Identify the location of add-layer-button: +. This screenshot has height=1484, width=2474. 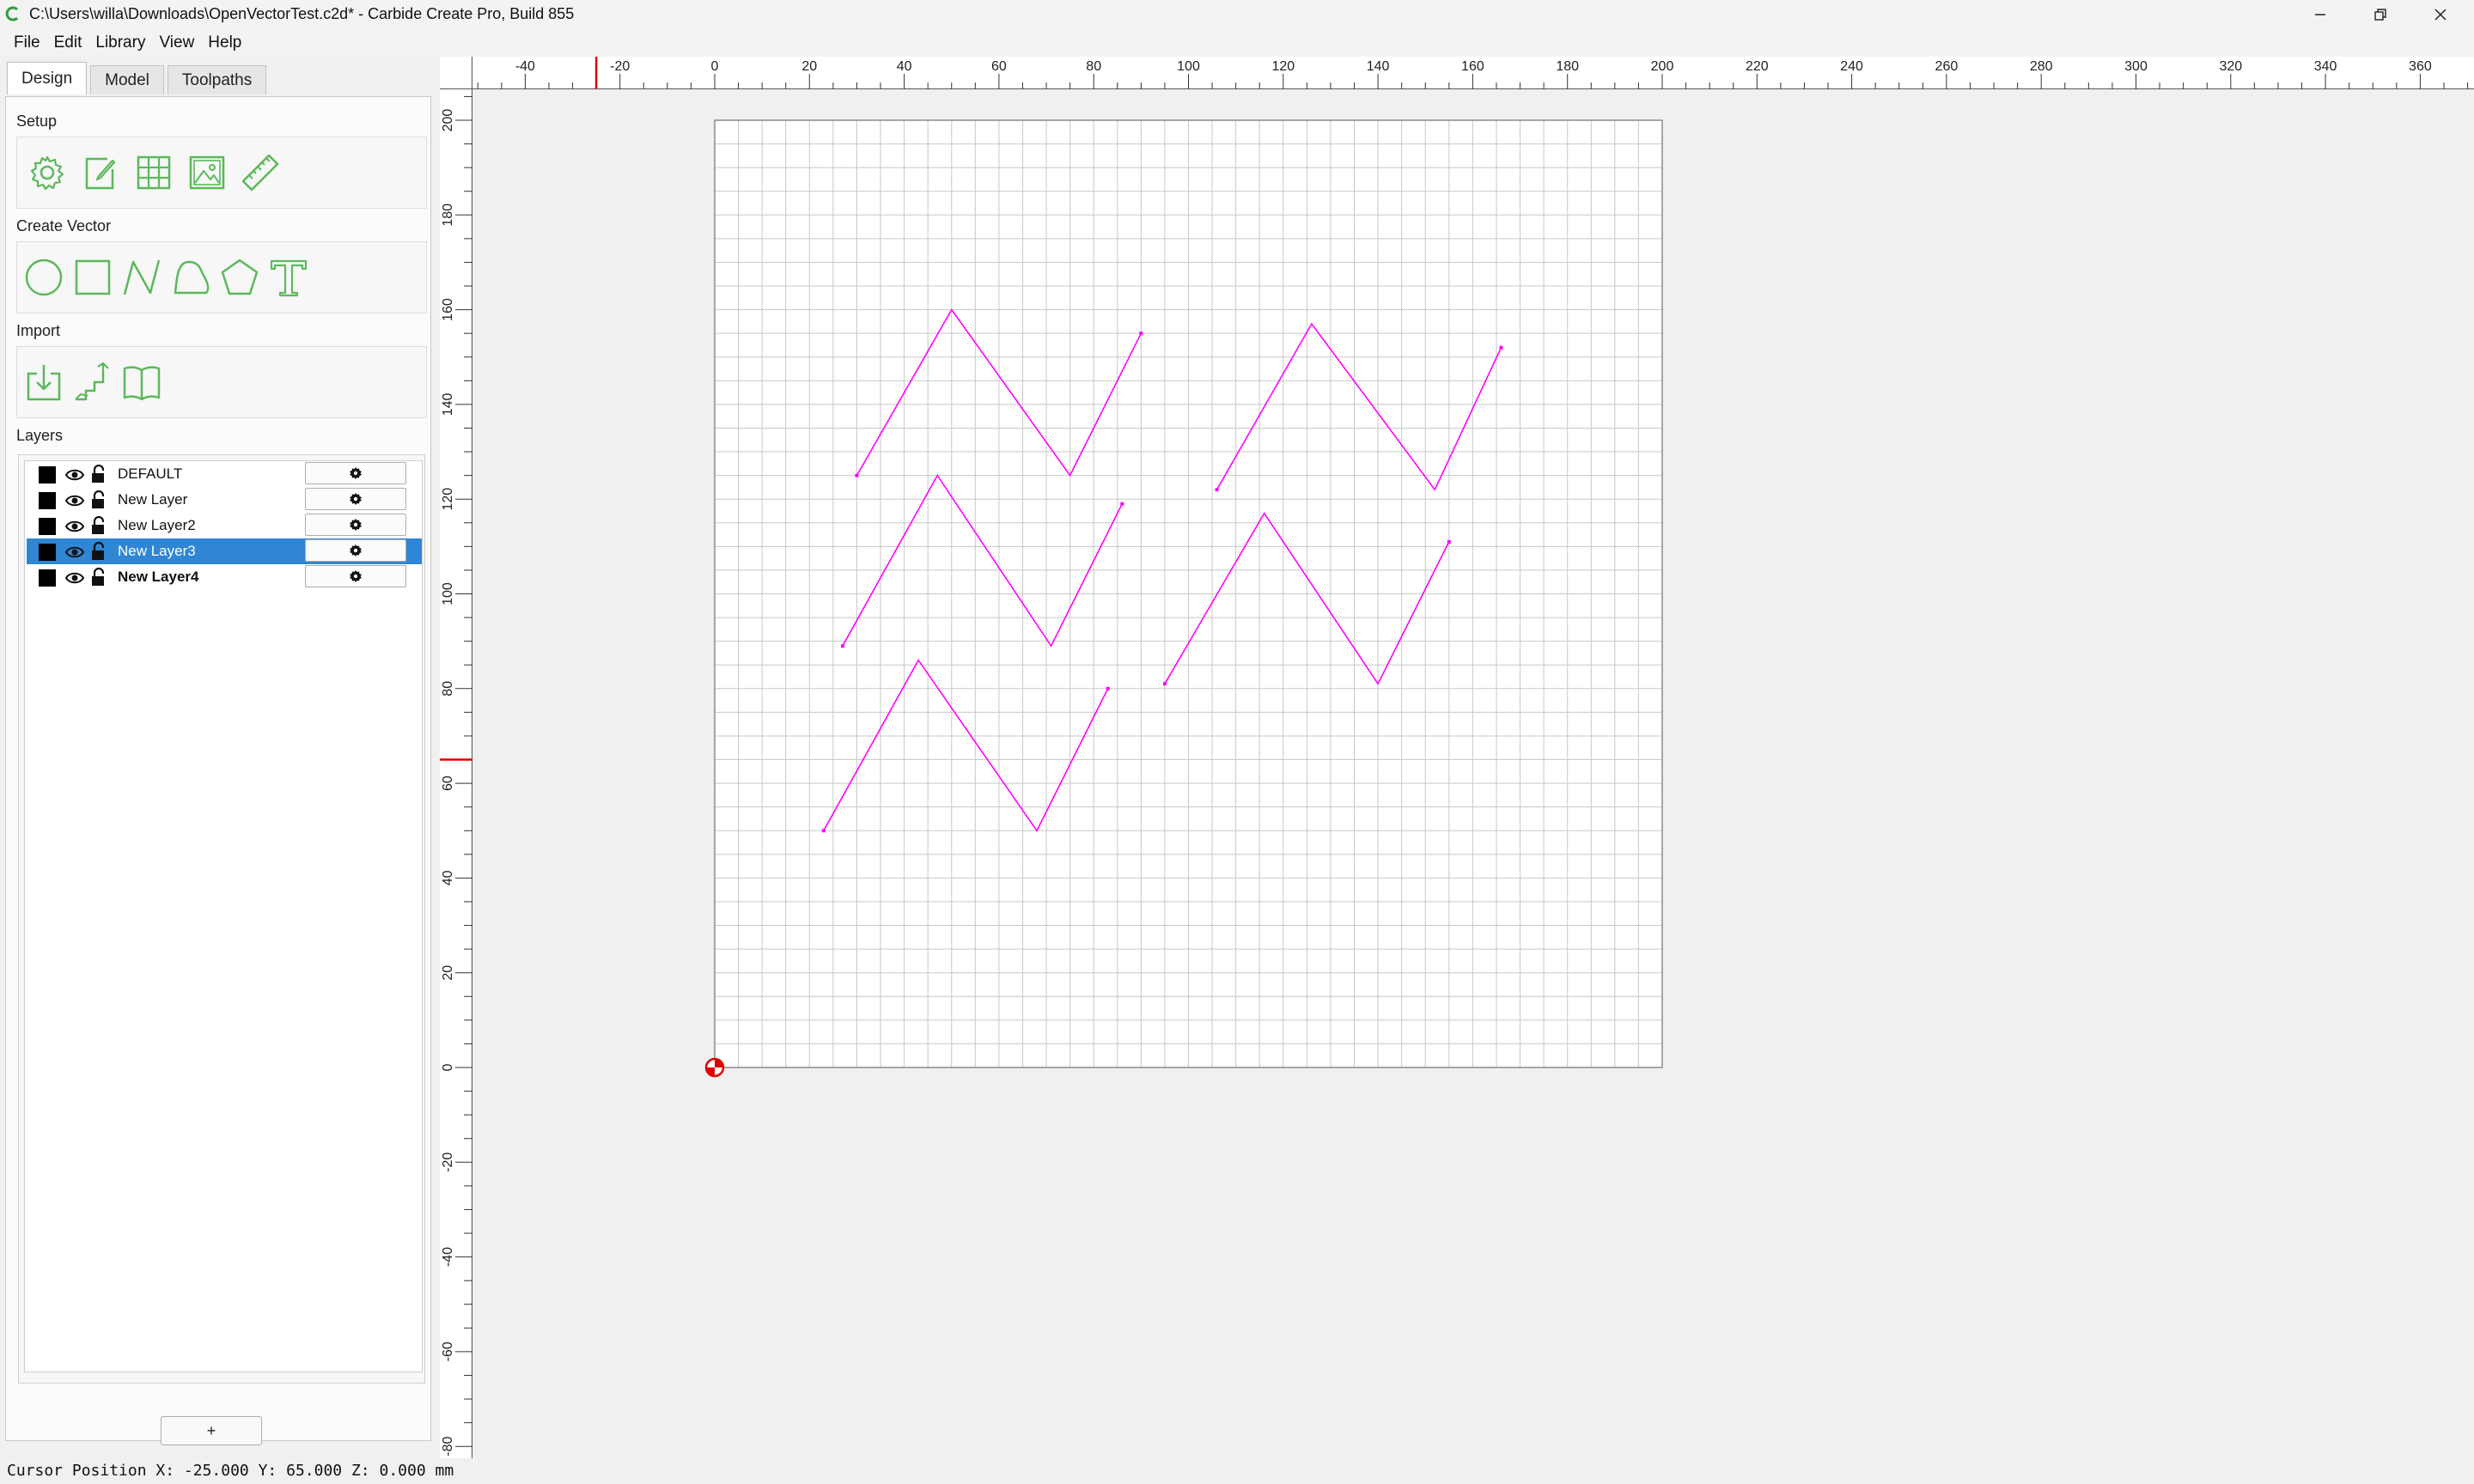
(211, 1430).